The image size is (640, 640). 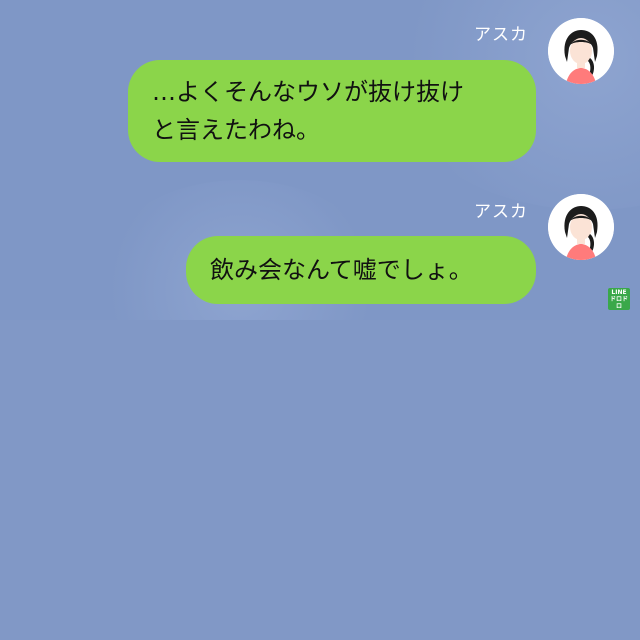 I want to click on message-bubble: 飲み会なんて嘘でしょ。, so click(x=361, y=270).